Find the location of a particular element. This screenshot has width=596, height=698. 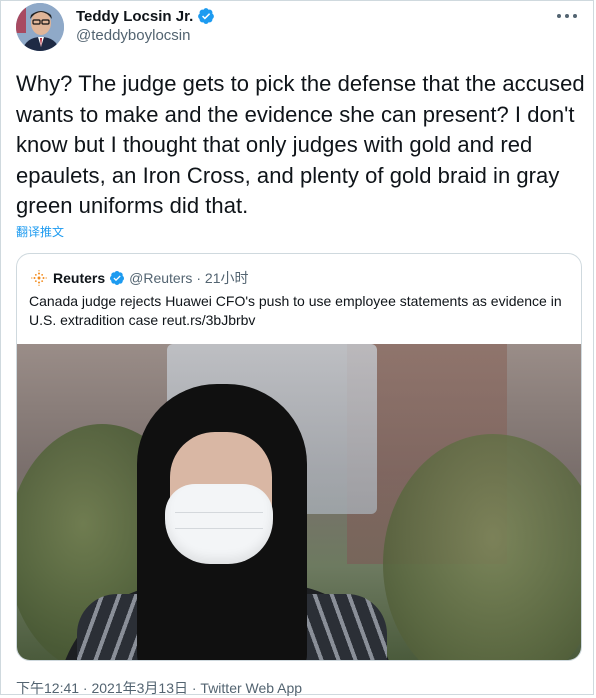

author-handle: @teddyboylocsin is located at coordinates (133, 35).